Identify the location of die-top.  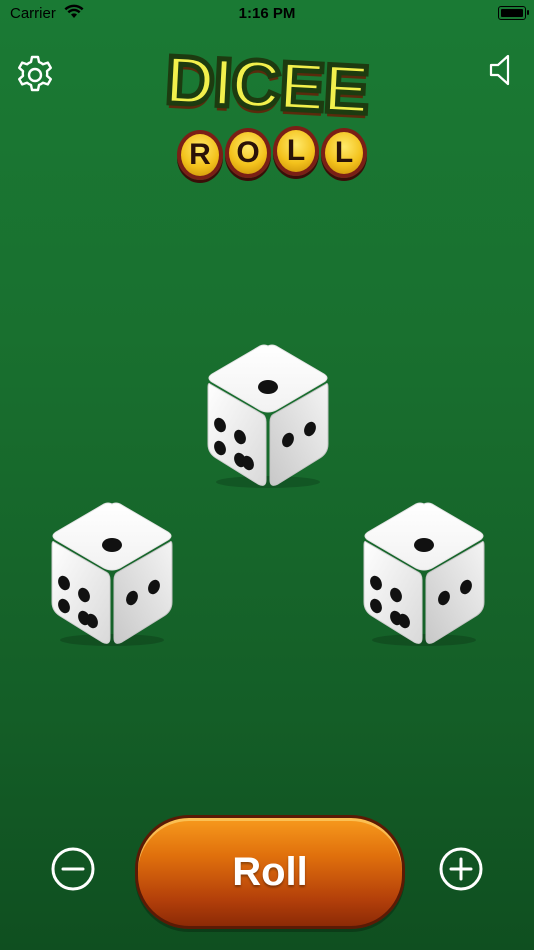
(268, 415).